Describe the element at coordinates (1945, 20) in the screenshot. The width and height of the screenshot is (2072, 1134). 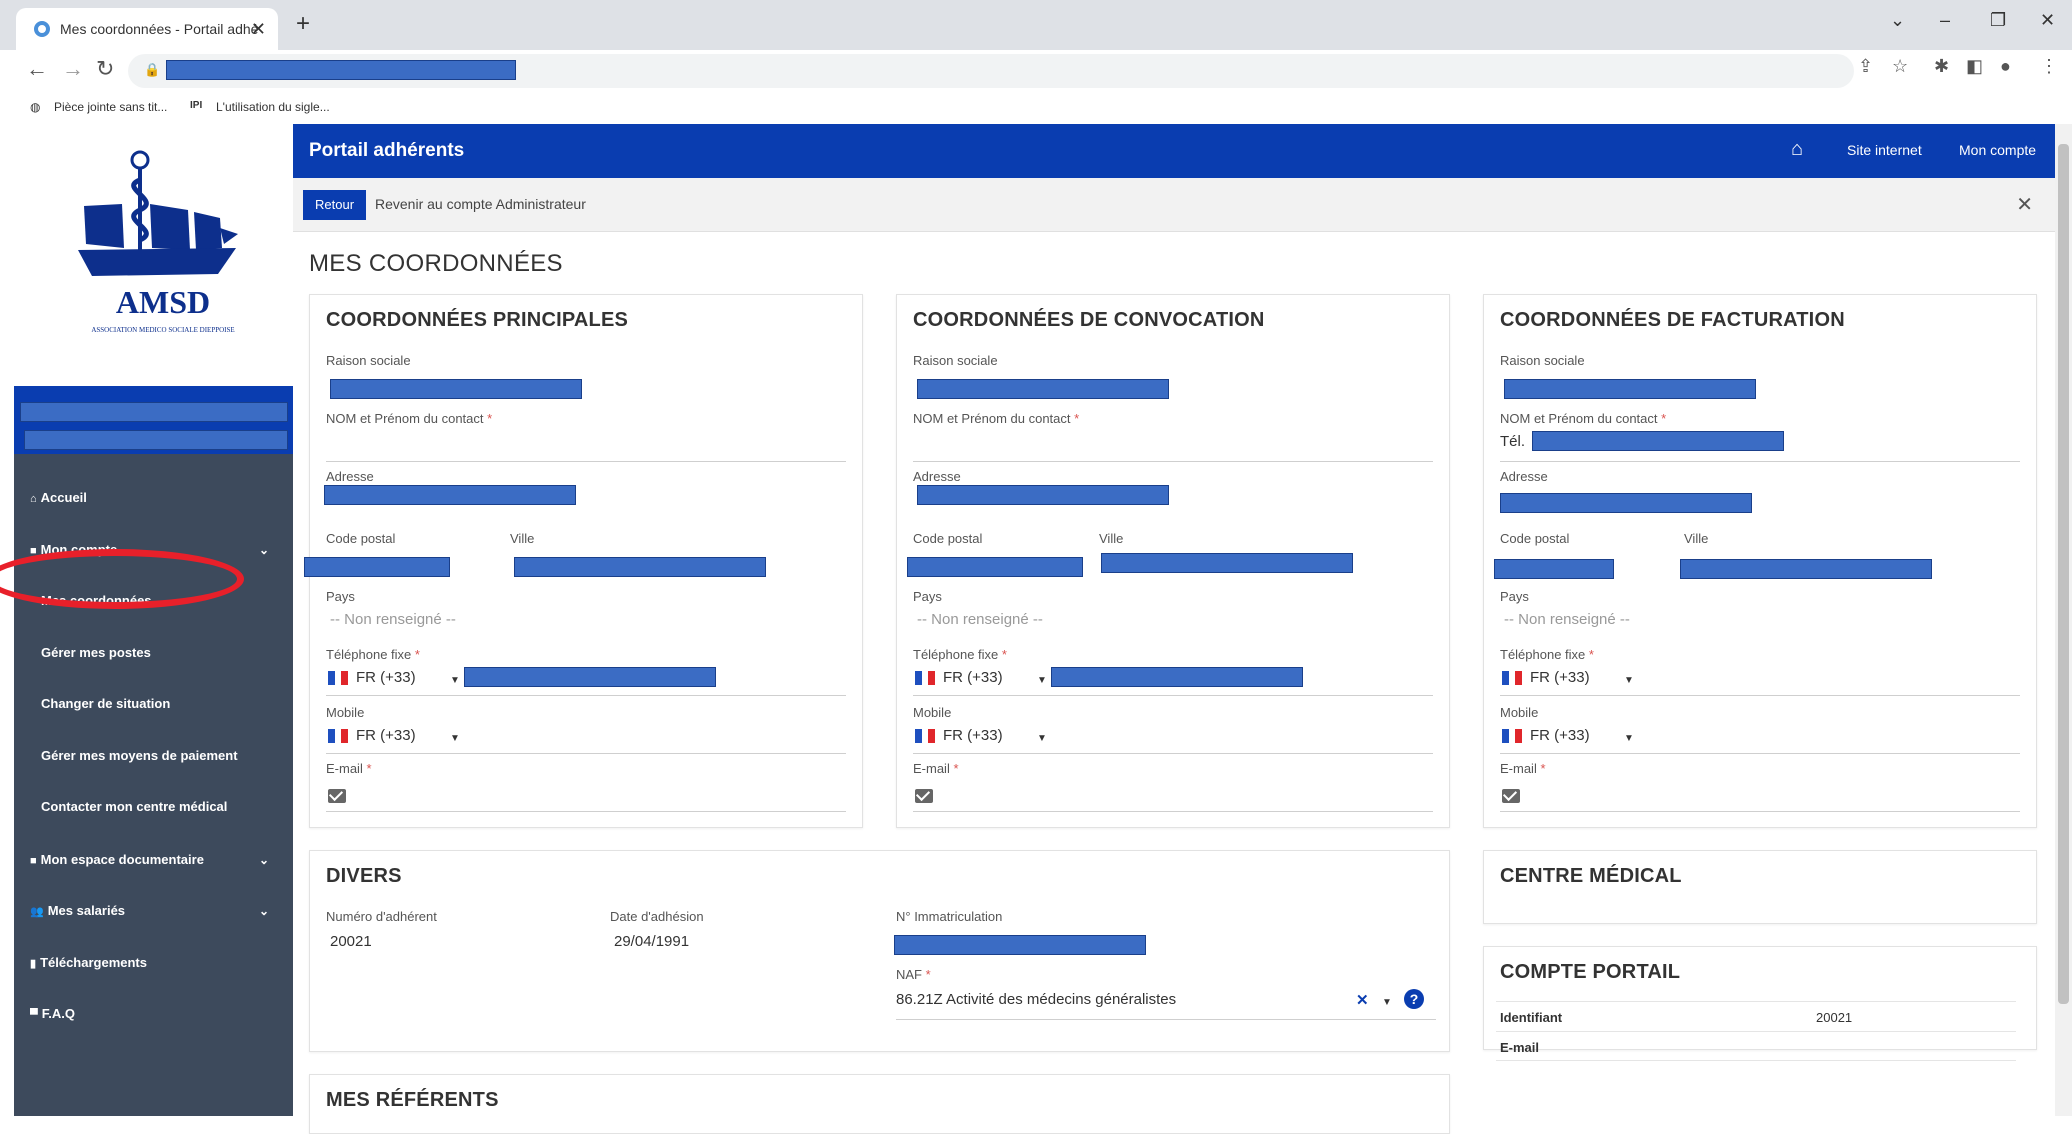
I see `minimize-icon: –` at that location.